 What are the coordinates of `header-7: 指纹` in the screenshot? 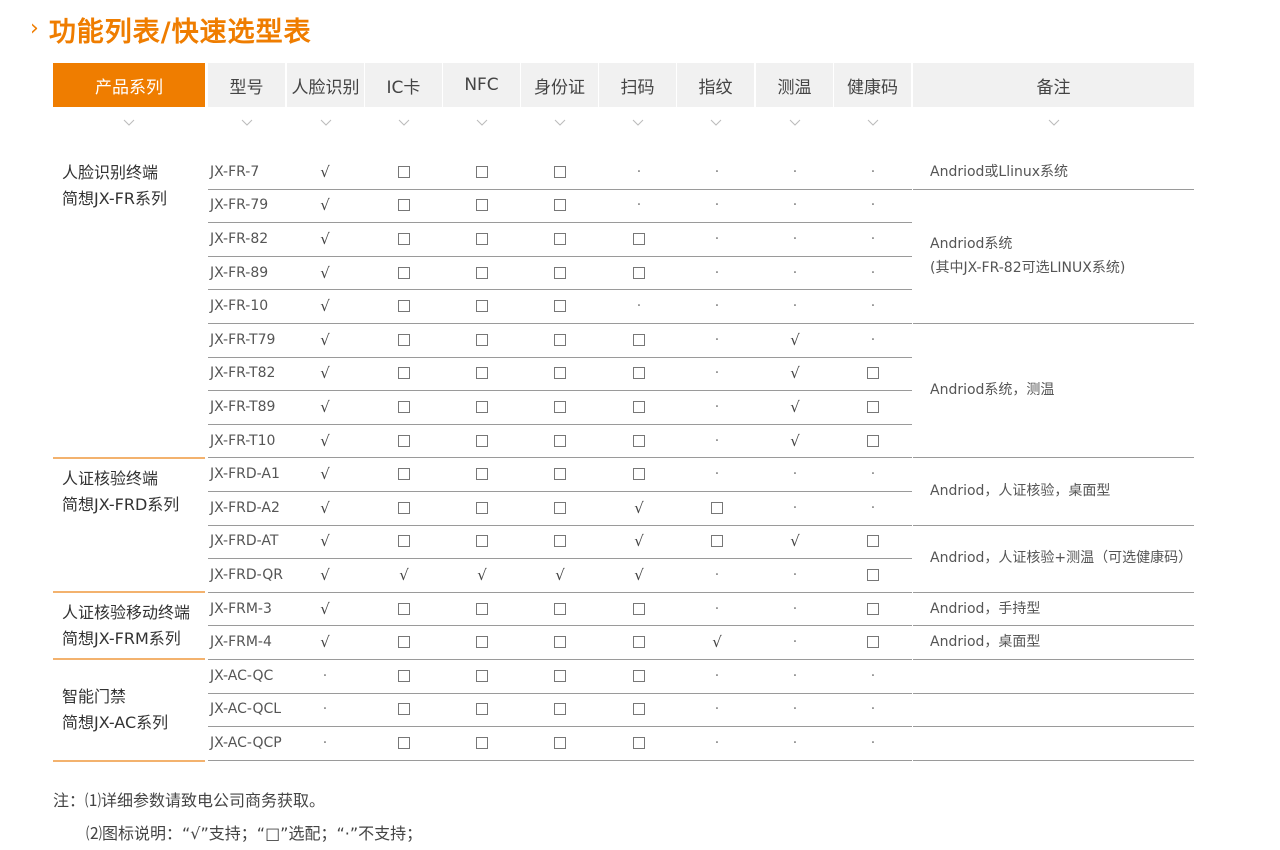 It's located at (715, 85).